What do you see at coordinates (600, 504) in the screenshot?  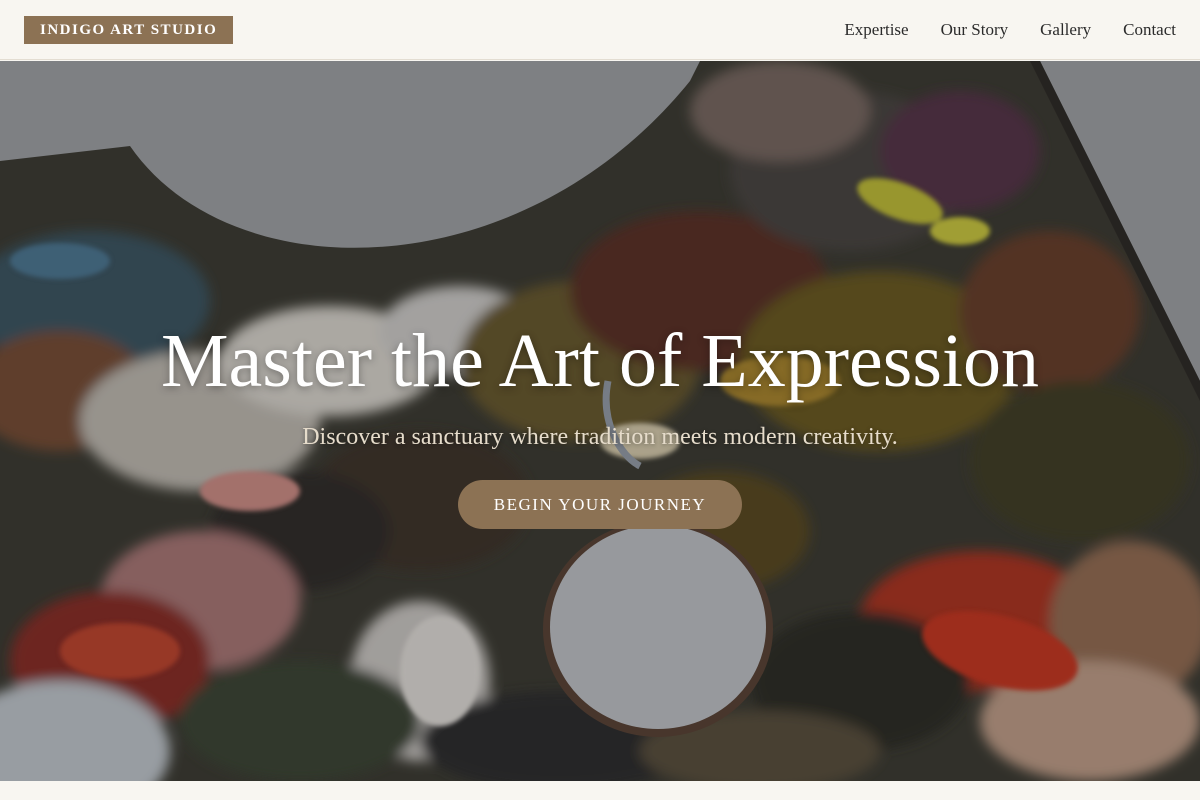 I see `begin-journey-button: BEGIN YOUR JOURNEY` at bounding box center [600, 504].